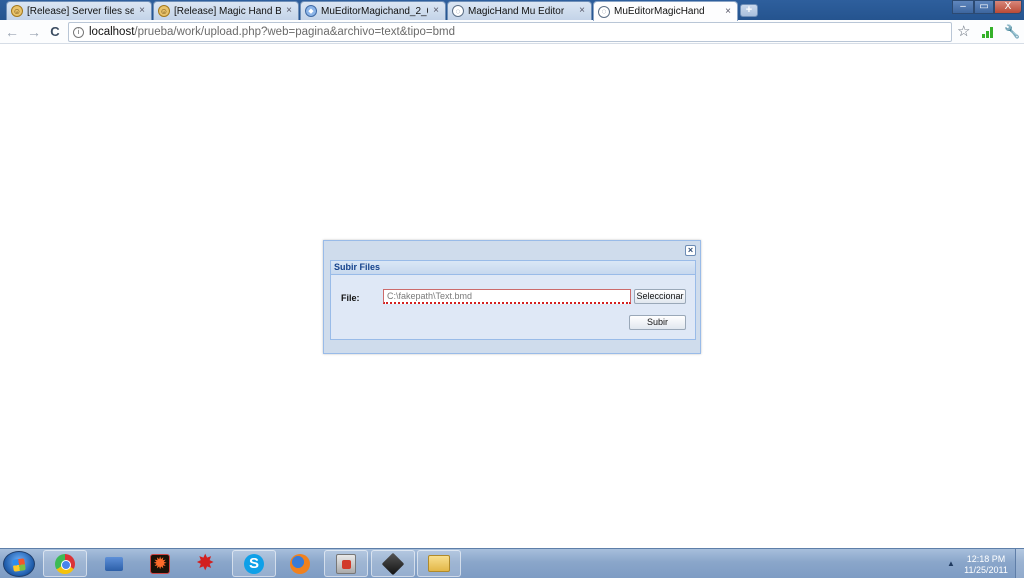 Image resolution: width=1024 pixels, height=578 pixels. I want to click on clock-date: 11/25/2011, so click(986, 570).